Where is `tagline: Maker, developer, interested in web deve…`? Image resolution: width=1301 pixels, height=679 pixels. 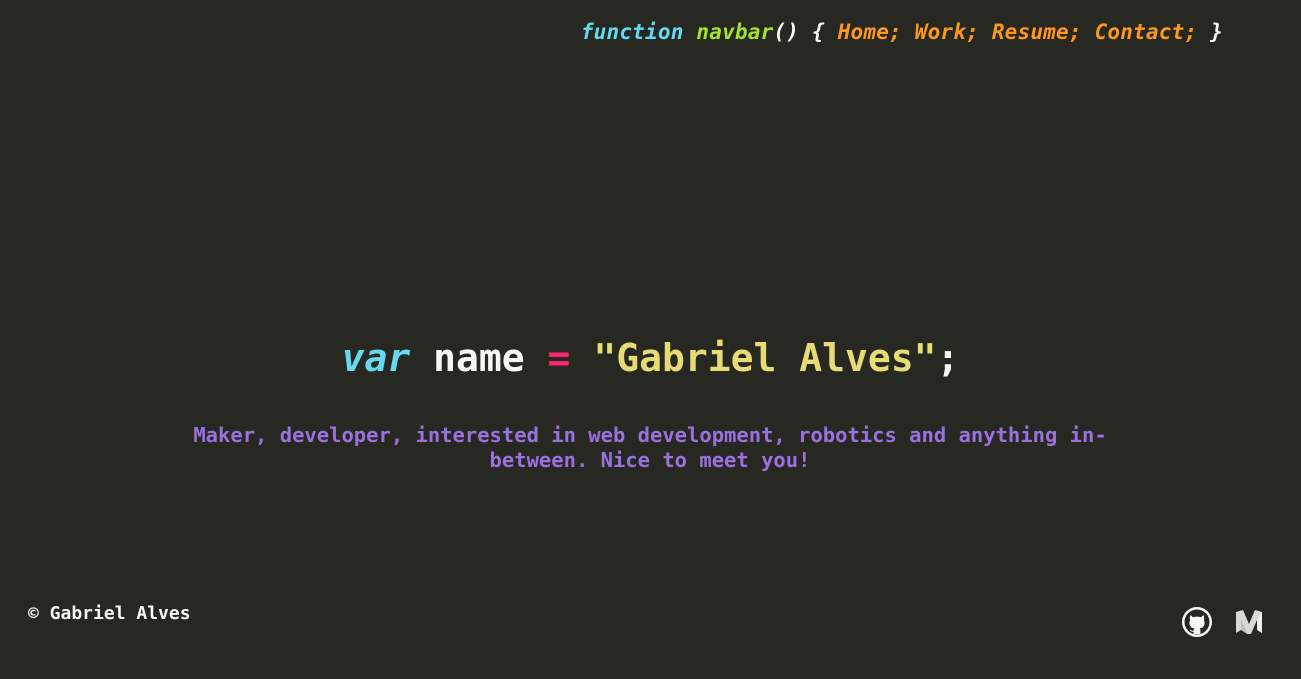
tagline: Maker, developer, interested in web deve… is located at coordinates (650, 447).